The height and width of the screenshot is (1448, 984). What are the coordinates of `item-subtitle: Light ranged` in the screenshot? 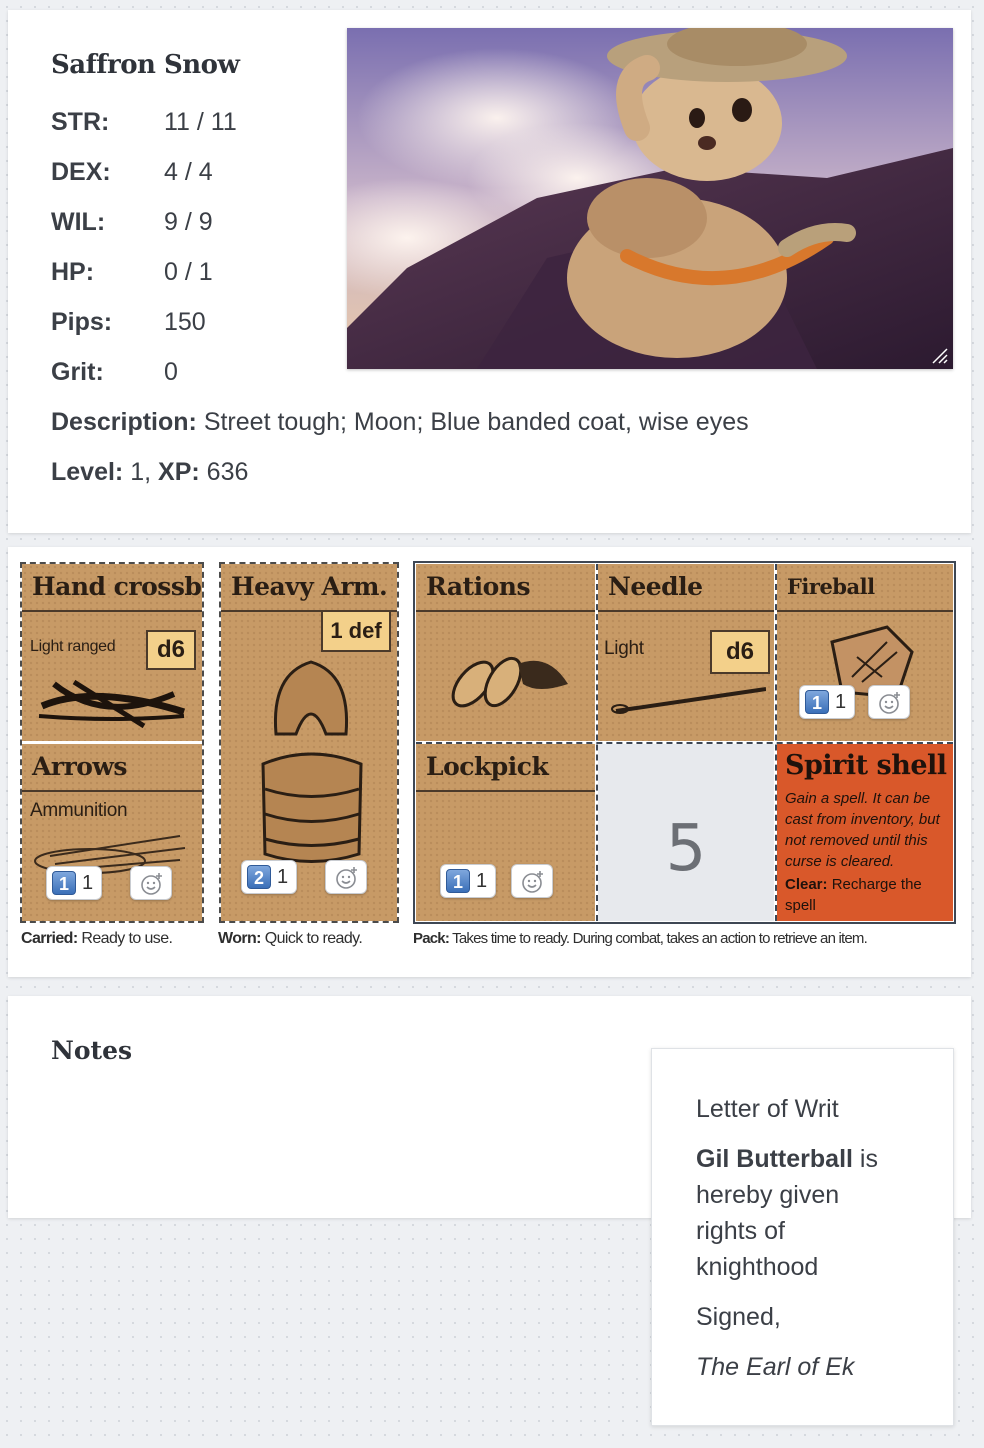 It's located at (73, 646).